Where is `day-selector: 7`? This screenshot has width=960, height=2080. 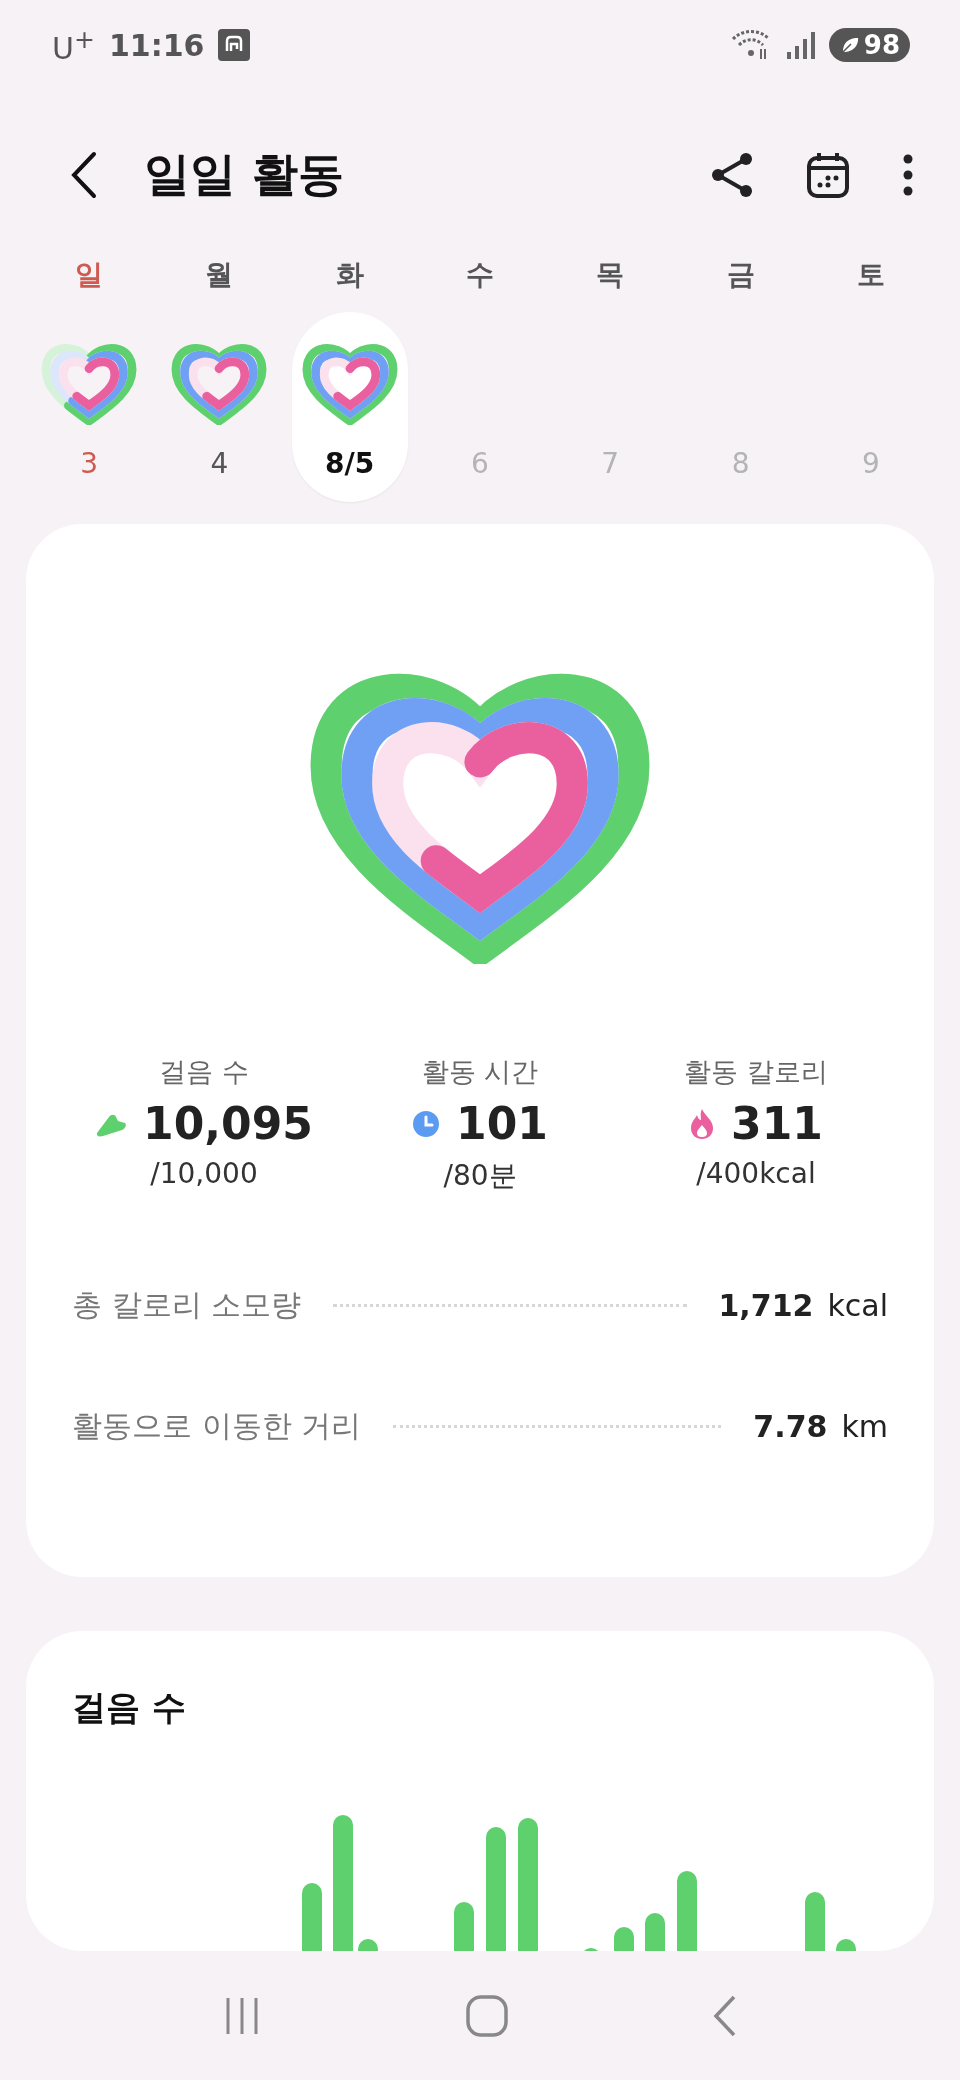 day-selector: 7 is located at coordinates (610, 407).